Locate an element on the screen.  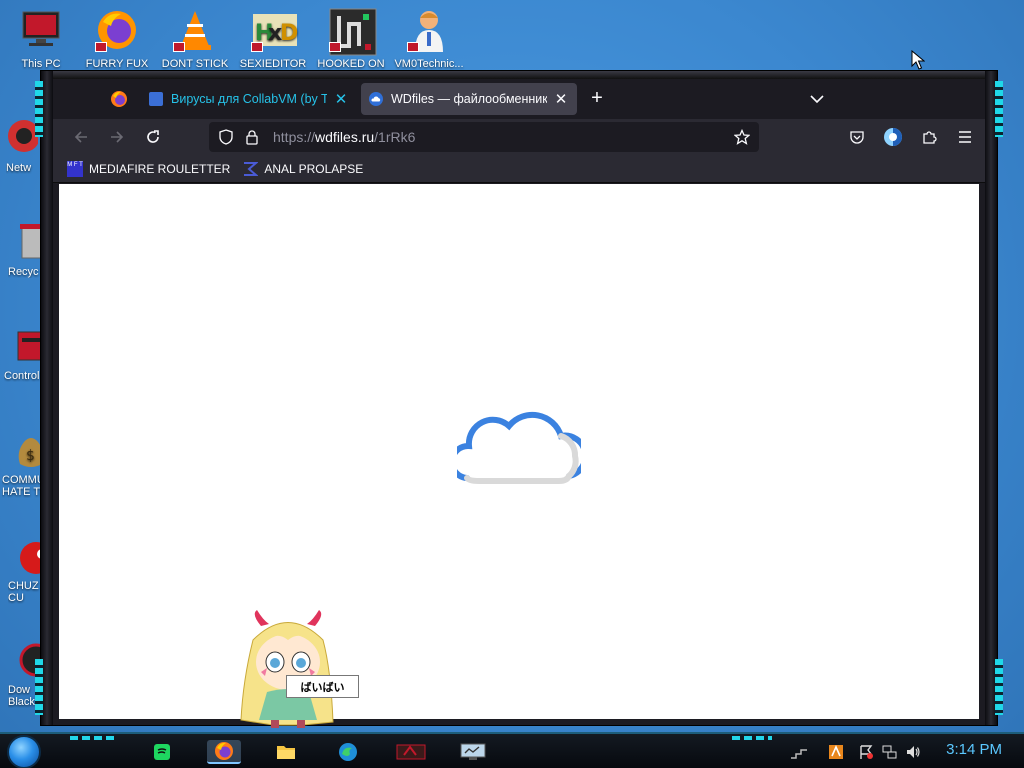
firefox-view-button is located at coordinates (119, 99).